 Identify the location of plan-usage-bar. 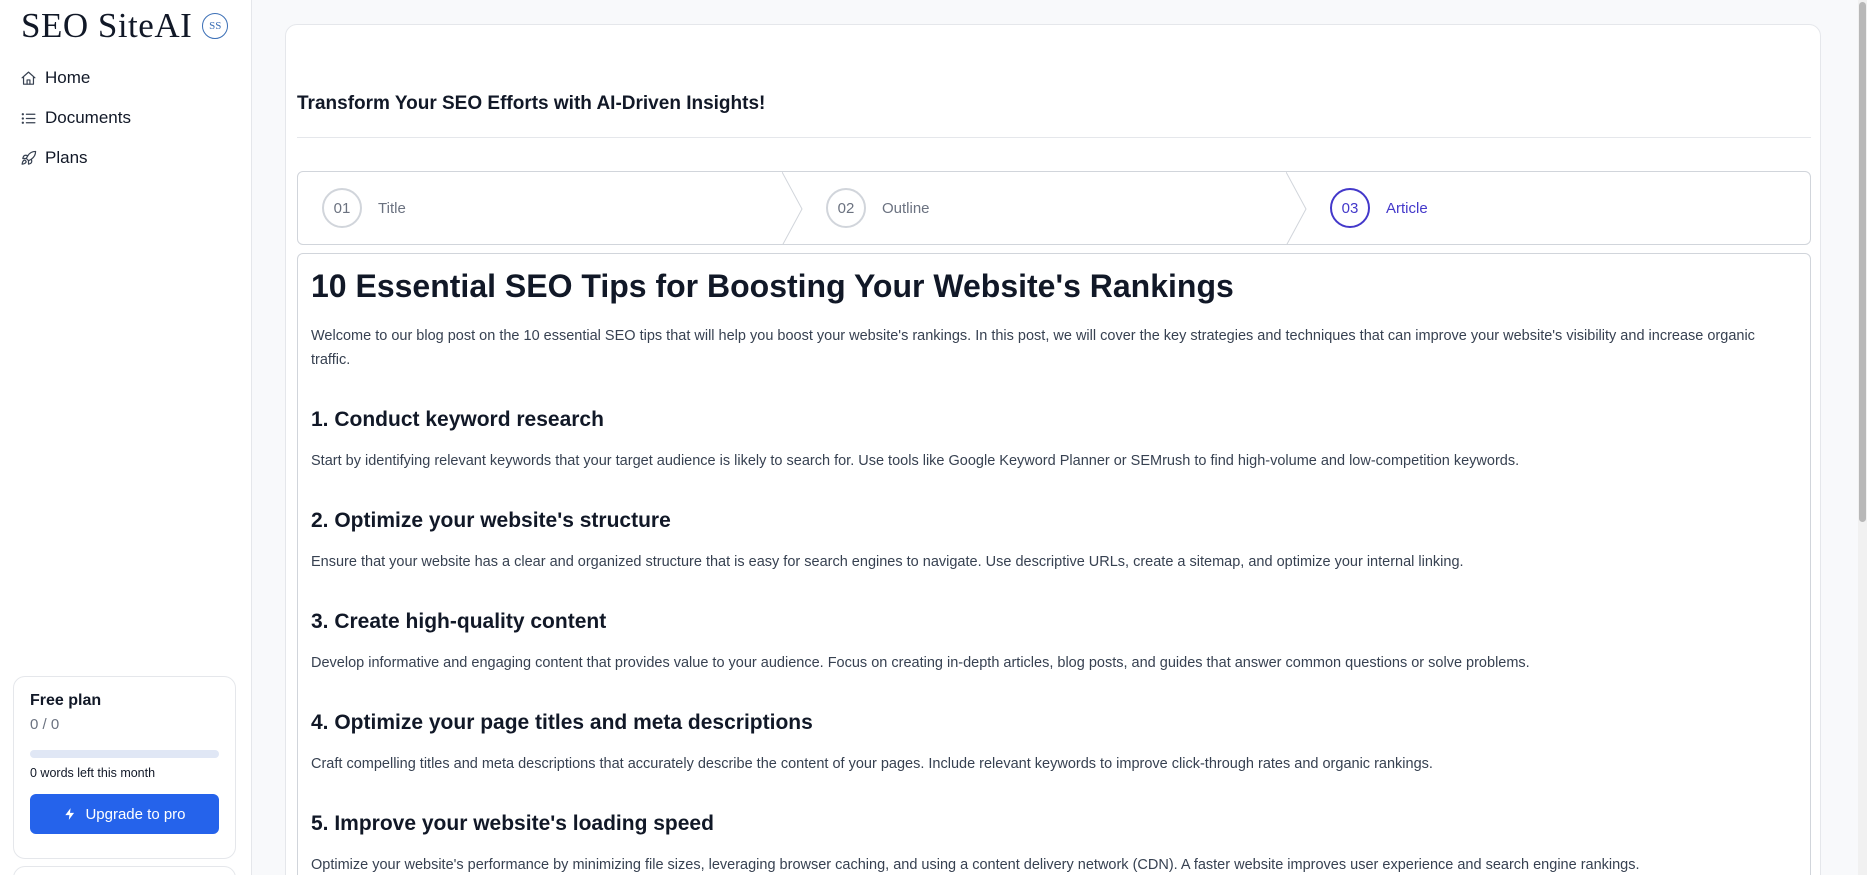
(124, 754).